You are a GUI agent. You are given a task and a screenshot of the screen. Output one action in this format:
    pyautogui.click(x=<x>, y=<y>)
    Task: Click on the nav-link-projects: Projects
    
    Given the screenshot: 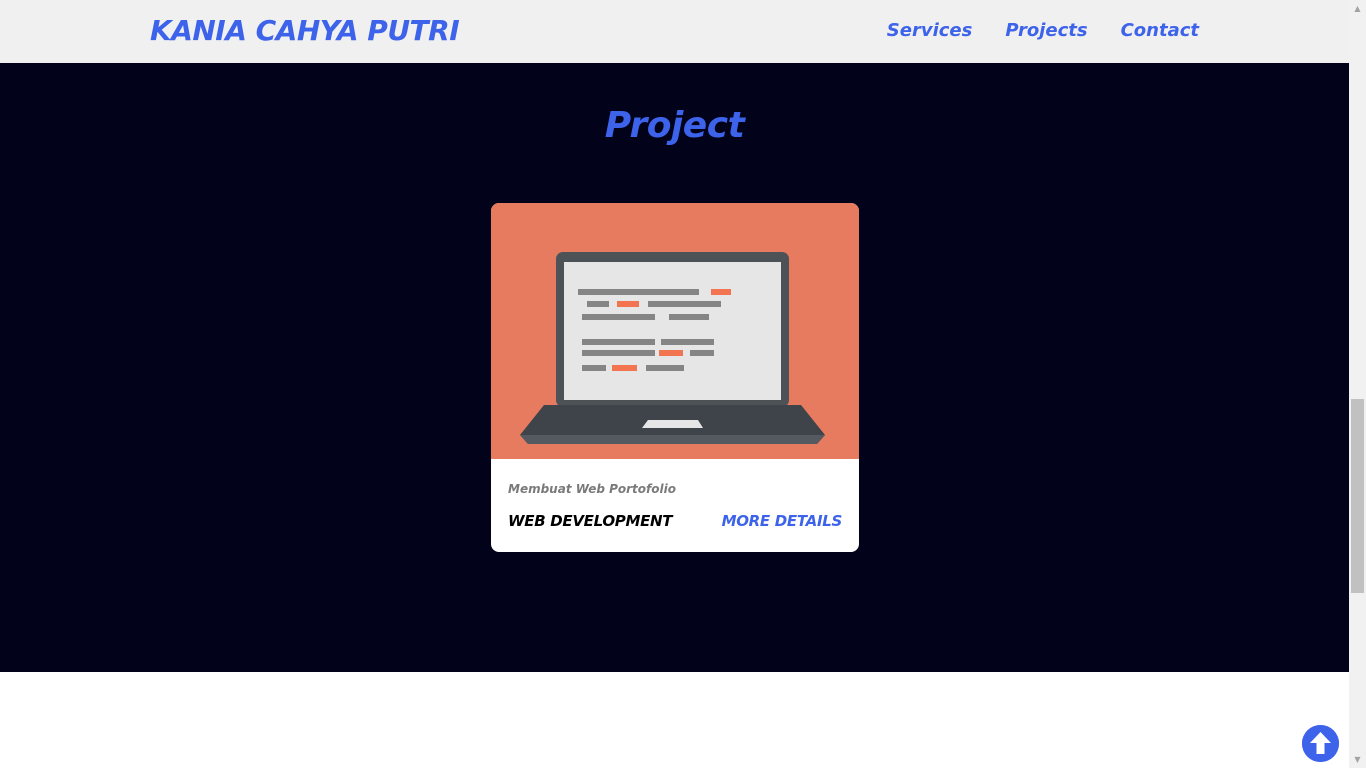 What is the action you would take?
    pyautogui.click(x=1046, y=30)
    